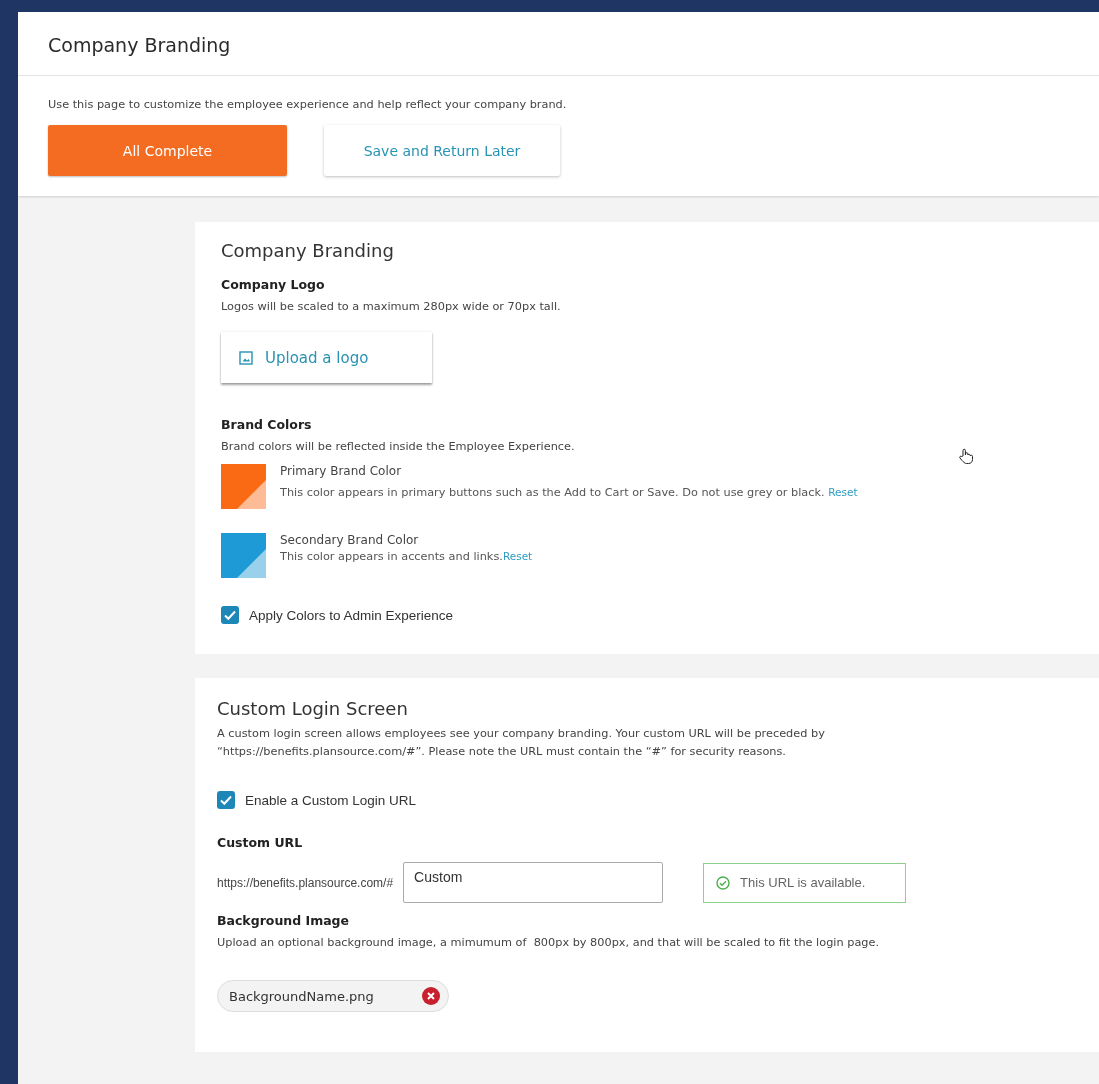 The height and width of the screenshot is (1084, 1099). I want to click on url-field: Custom, so click(533, 882).